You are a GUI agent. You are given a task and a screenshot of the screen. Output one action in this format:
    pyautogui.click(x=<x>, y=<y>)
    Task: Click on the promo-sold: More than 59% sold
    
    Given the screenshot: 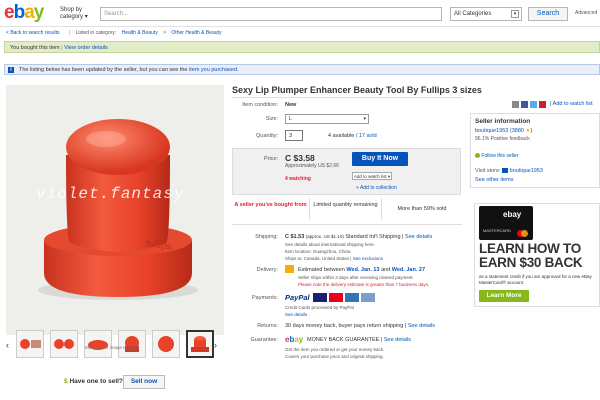 What is the action you would take?
    pyautogui.click(x=422, y=209)
    